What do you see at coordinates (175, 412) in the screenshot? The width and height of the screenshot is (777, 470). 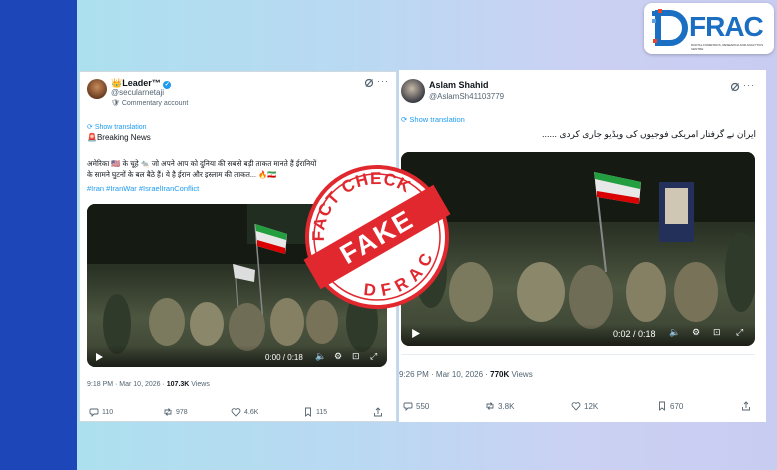 I see `repost-button: 978` at bounding box center [175, 412].